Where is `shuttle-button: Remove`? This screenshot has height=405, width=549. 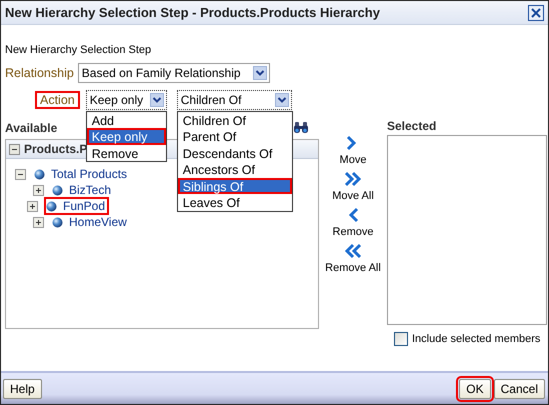
shuttle-button: Remove is located at coordinates (353, 222).